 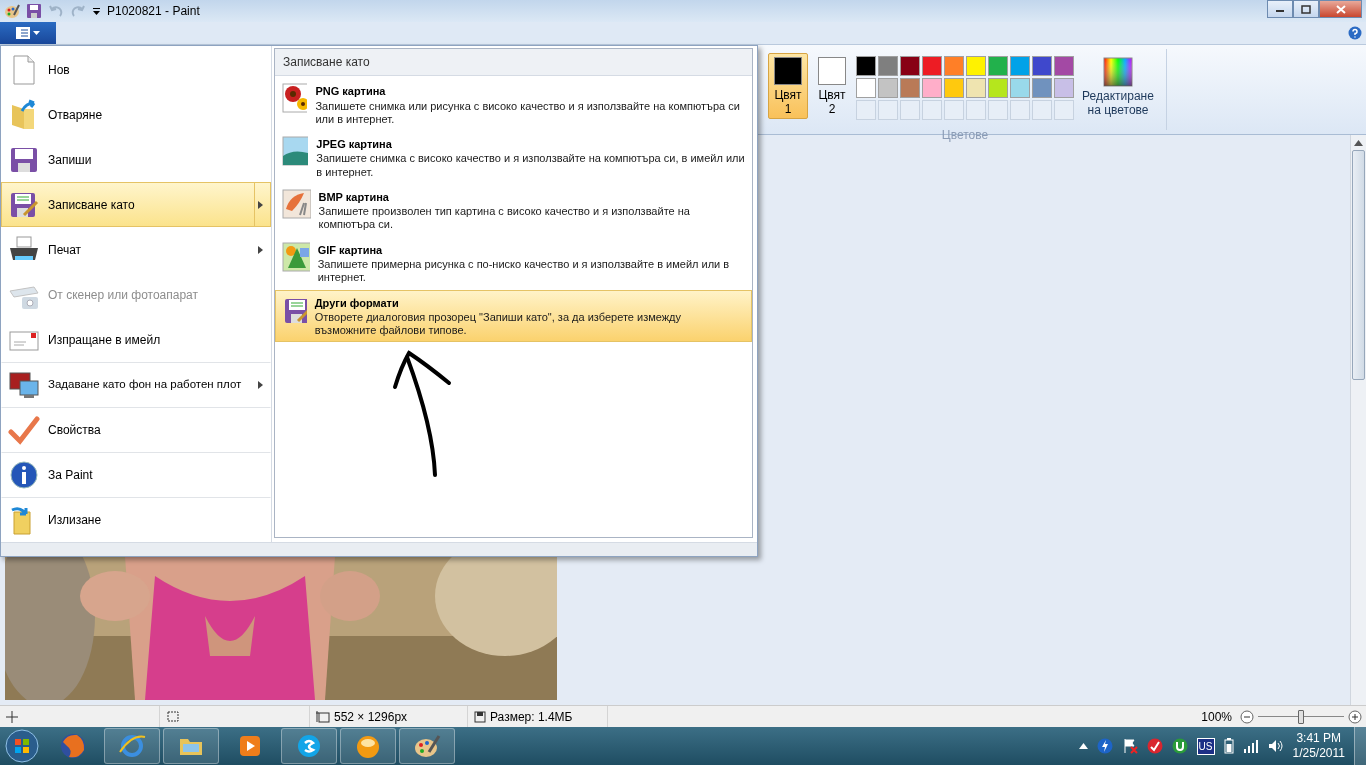 I want to click on zoom-out-button, so click(x=1247, y=716).